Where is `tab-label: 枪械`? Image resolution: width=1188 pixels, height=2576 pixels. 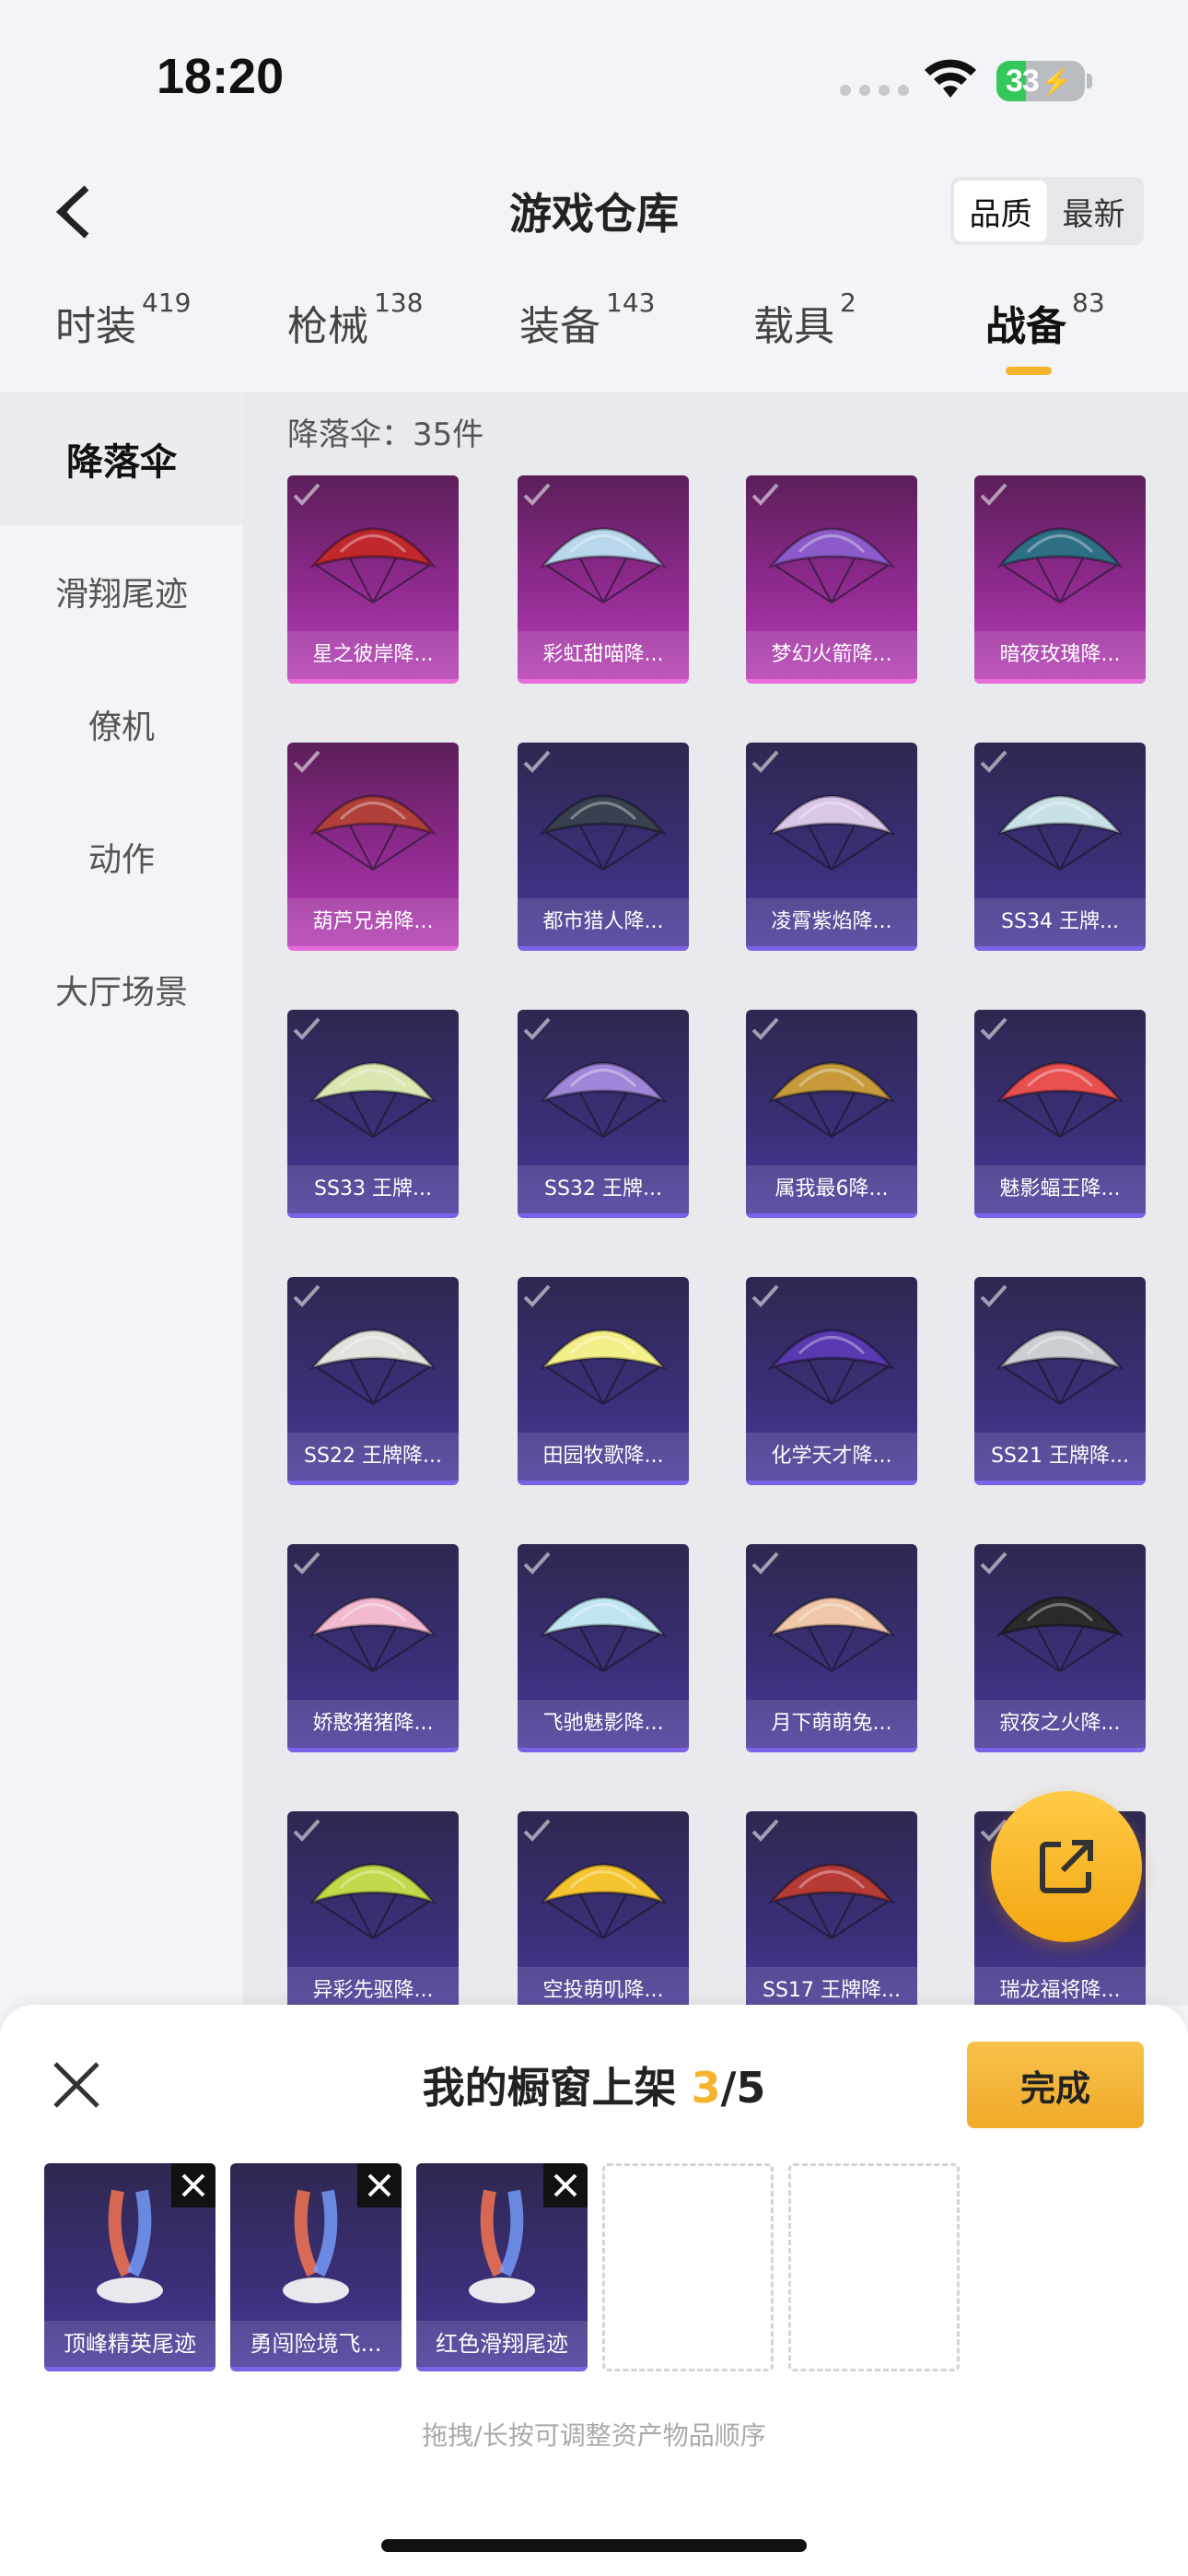 tab-label: 枪械 is located at coordinates (327, 326).